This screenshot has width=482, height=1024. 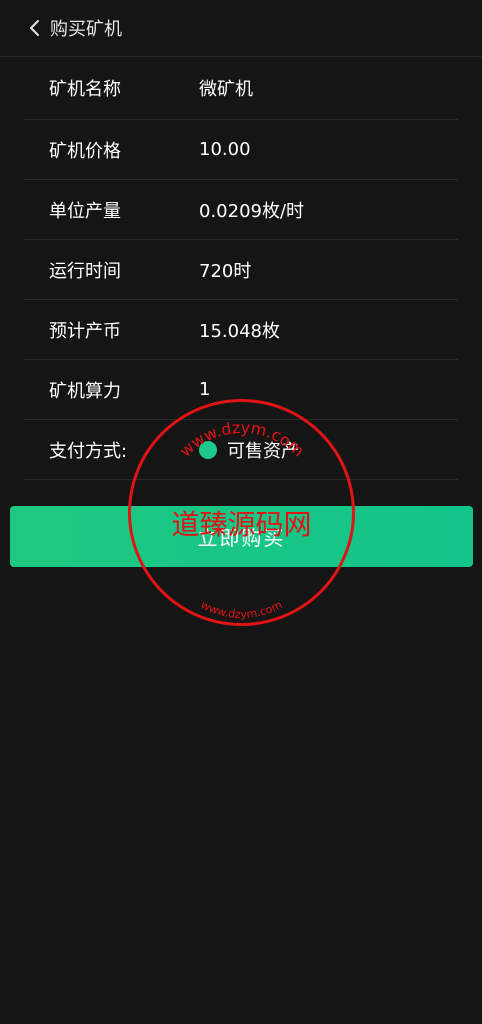 I want to click on info-value: 0.0209枚/时, so click(x=252, y=211).